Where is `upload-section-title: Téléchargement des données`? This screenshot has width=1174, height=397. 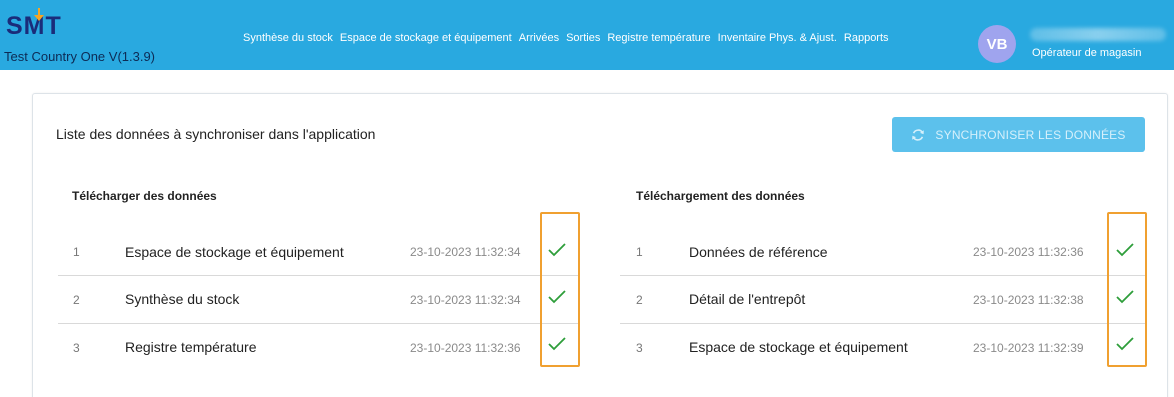
upload-section-title: Téléchargement des données is located at coordinates (720, 196).